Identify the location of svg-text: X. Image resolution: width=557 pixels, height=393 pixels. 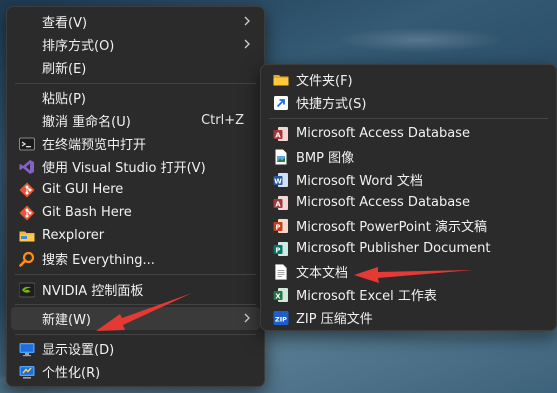
(278, 296).